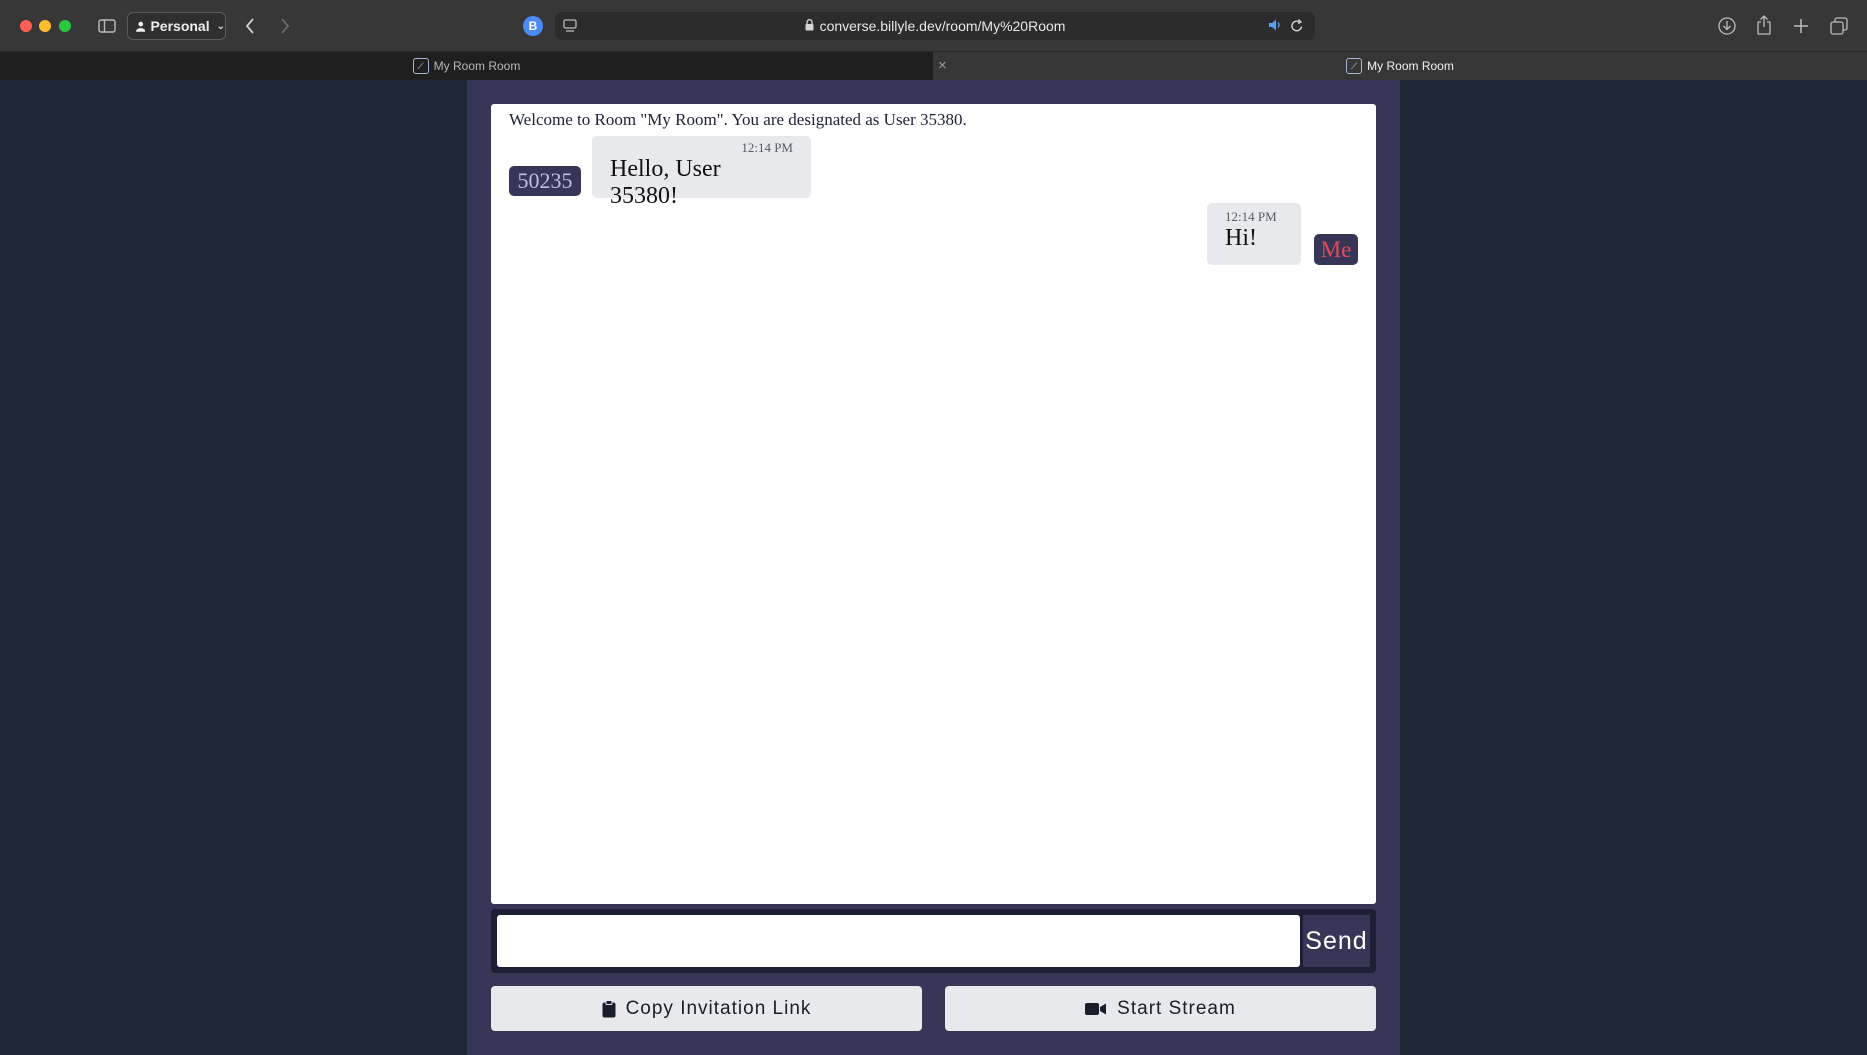 The height and width of the screenshot is (1055, 1867). I want to click on close-tab-icon: ×, so click(942, 65).